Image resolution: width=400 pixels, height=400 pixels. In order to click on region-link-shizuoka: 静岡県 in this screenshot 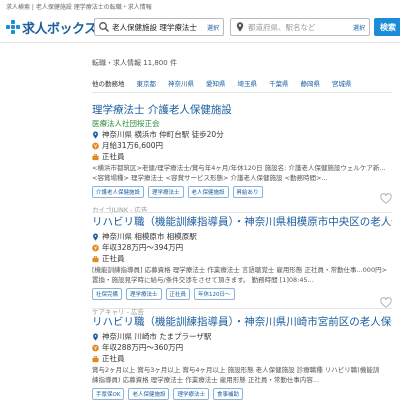, I will do `click(311, 83)`.